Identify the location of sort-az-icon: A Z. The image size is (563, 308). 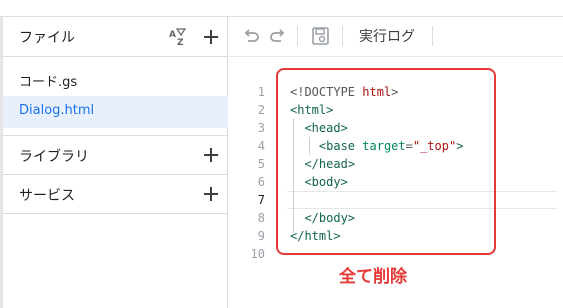
(178, 37).